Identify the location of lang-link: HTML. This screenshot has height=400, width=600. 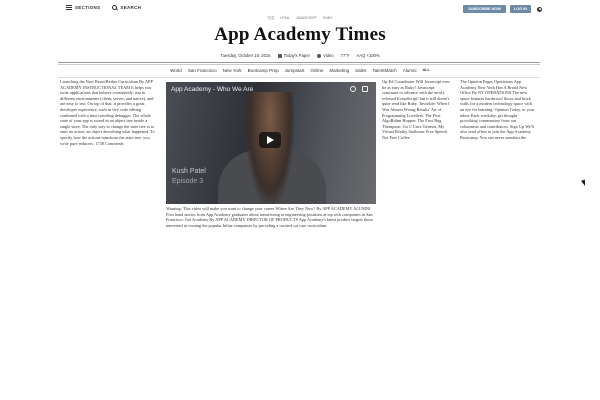
(285, 18).